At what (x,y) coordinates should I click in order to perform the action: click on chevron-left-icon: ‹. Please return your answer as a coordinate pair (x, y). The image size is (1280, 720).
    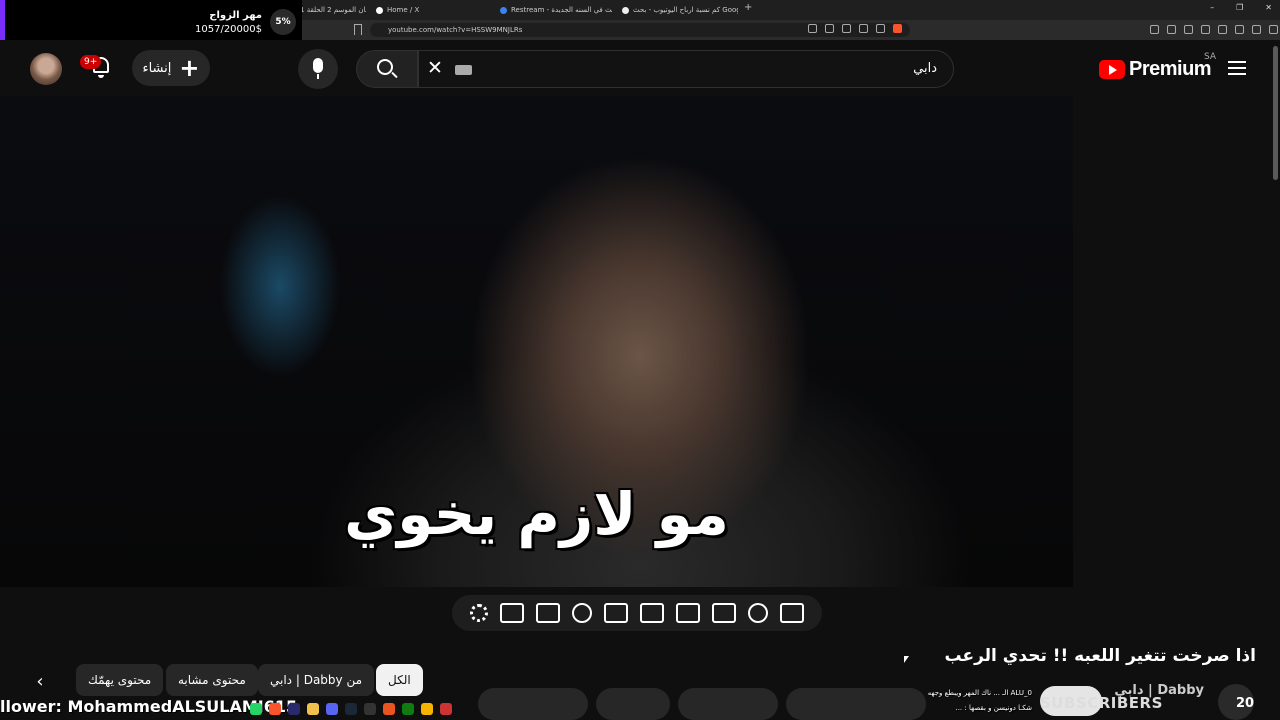
    Looking at the image, I should click on (40, 682).